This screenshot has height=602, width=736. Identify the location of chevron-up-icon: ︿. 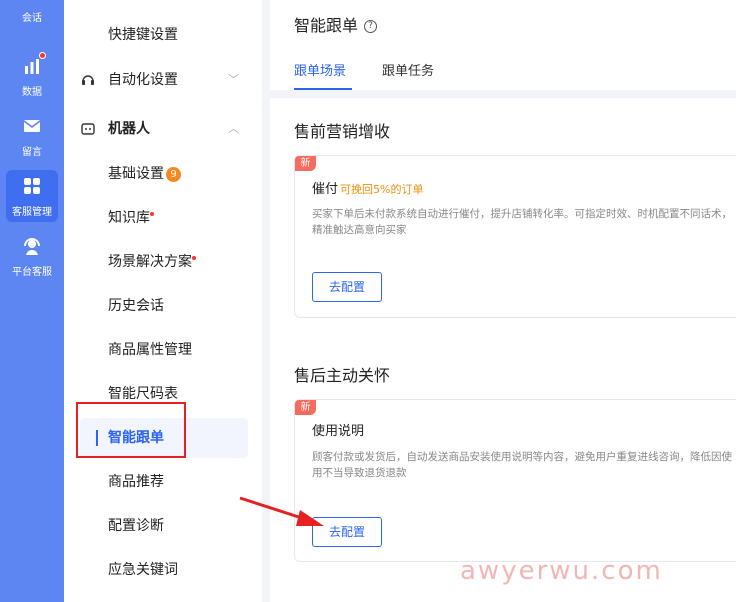
(233, 128).